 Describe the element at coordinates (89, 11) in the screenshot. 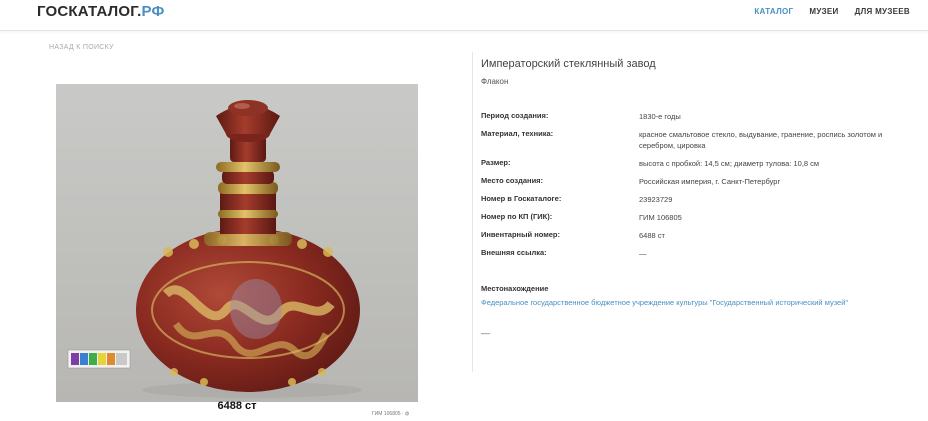

I see `logo-main-text: ГОСКАТАЛОГ.` at that location.